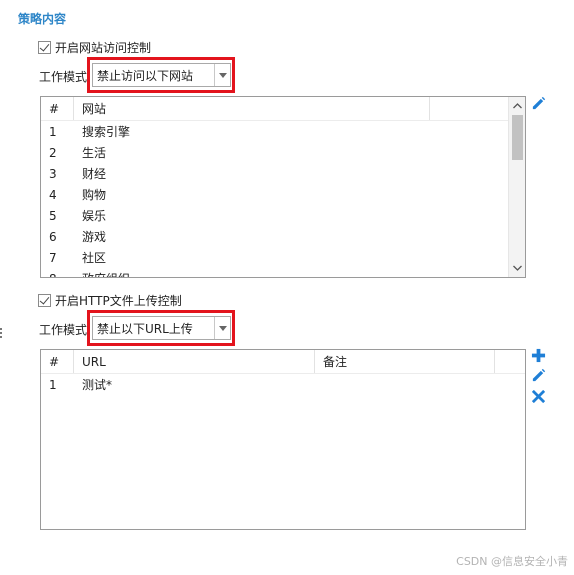 The height and width of the screenshot is (575, 574). I want to click on website-mode-select: 禁止访问以下网站, so click(161, 75).